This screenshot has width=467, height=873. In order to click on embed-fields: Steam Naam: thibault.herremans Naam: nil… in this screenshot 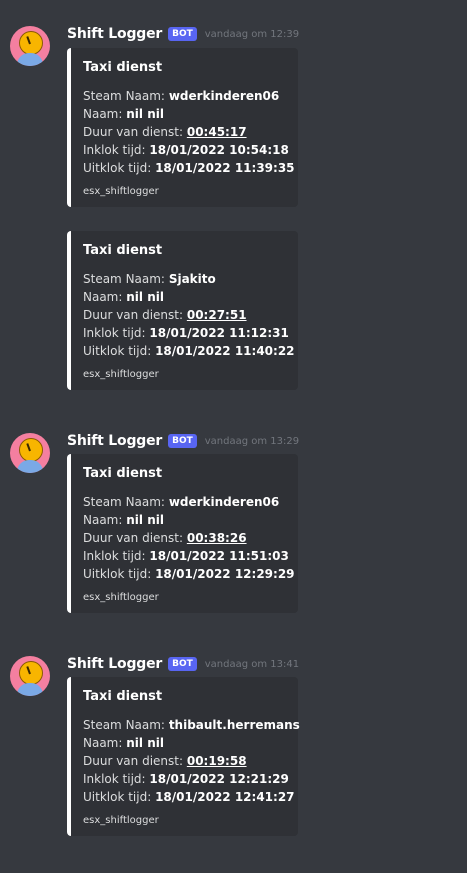, I will do `click(191, 761)`.